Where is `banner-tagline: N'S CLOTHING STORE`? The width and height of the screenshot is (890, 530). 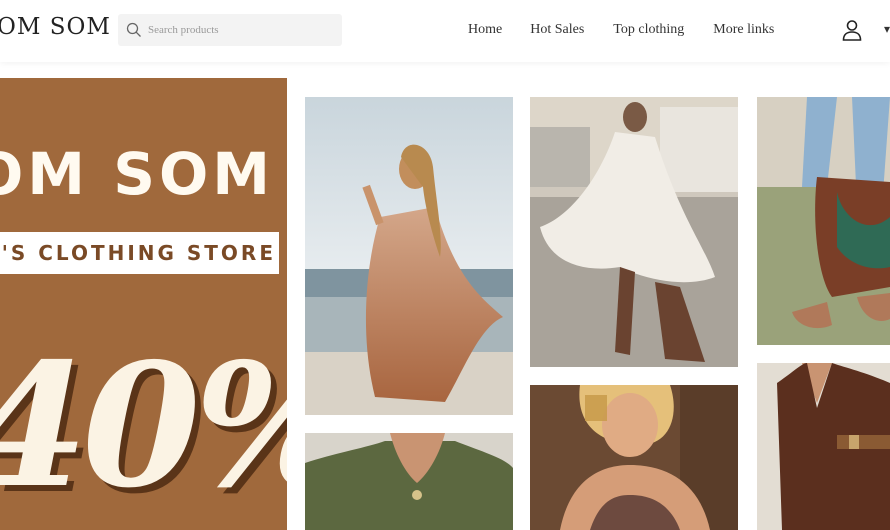 banner-tagline: N'S CLOTHING STORE is located at coordinates (138, 253).